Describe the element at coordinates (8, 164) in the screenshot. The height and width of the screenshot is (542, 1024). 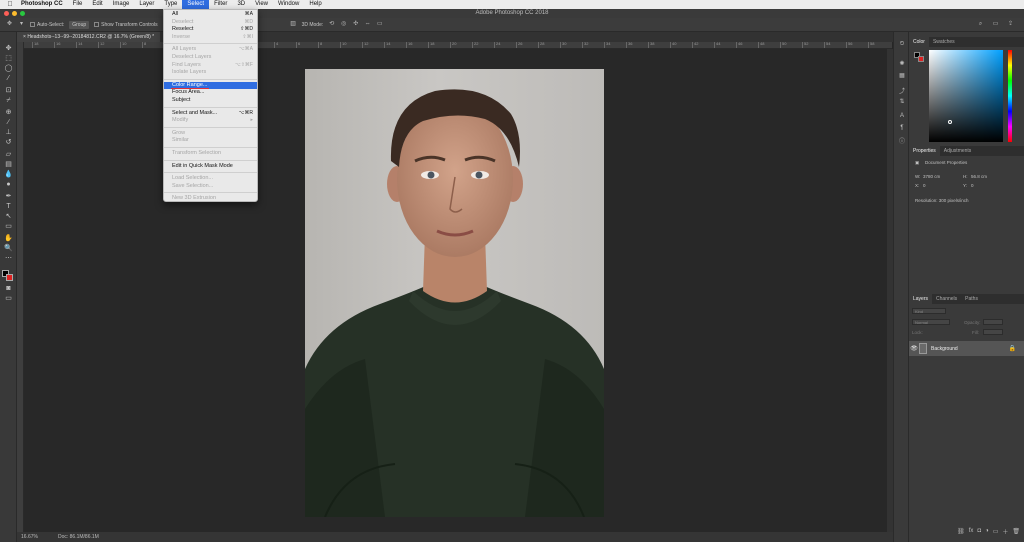
I see `gradient-tool-icon: ▤` at that location.